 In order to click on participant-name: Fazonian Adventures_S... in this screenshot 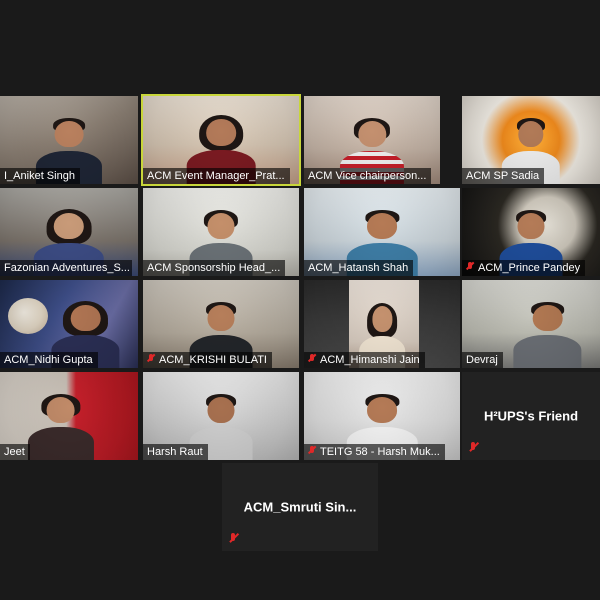, I will do `click(67, 268)`.